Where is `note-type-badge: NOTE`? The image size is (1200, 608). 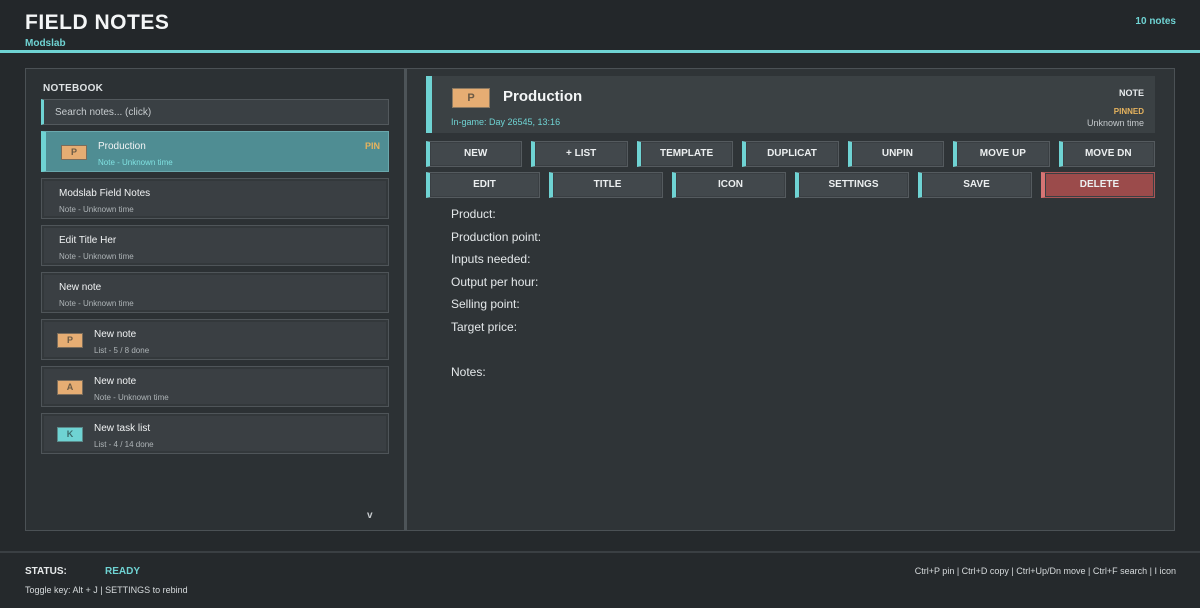 note-type-badge: NOTE is located at coordinates (1131, 93).